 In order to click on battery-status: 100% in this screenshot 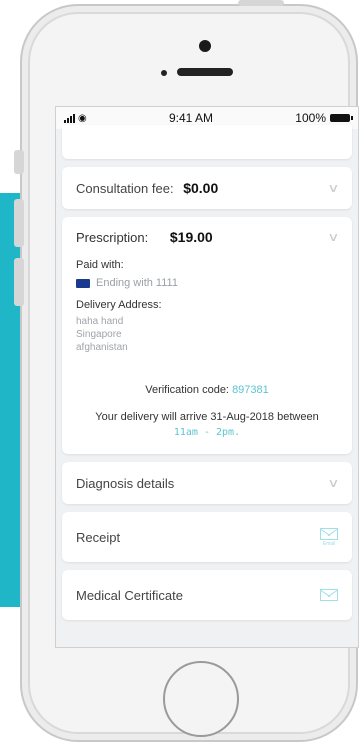, I will do `click(324, 118)`.